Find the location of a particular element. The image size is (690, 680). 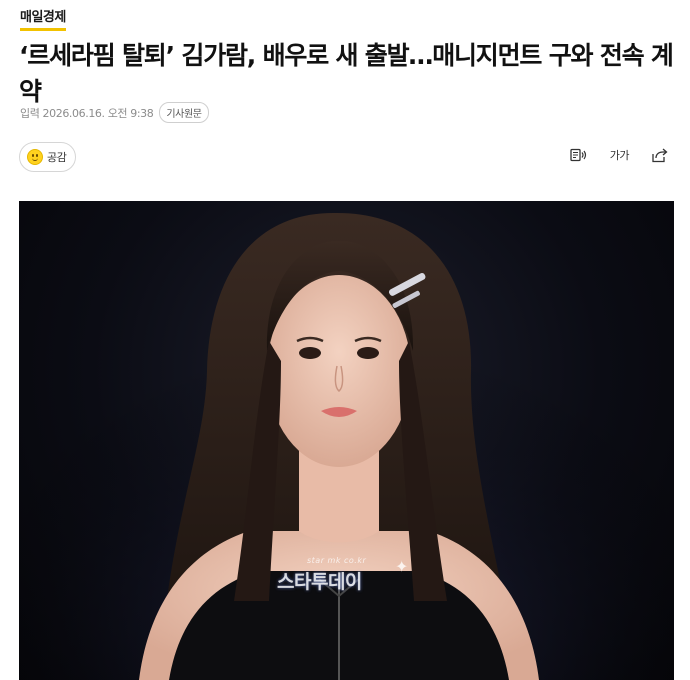

text-to-speech-icon is located at coordinates (578, 155).